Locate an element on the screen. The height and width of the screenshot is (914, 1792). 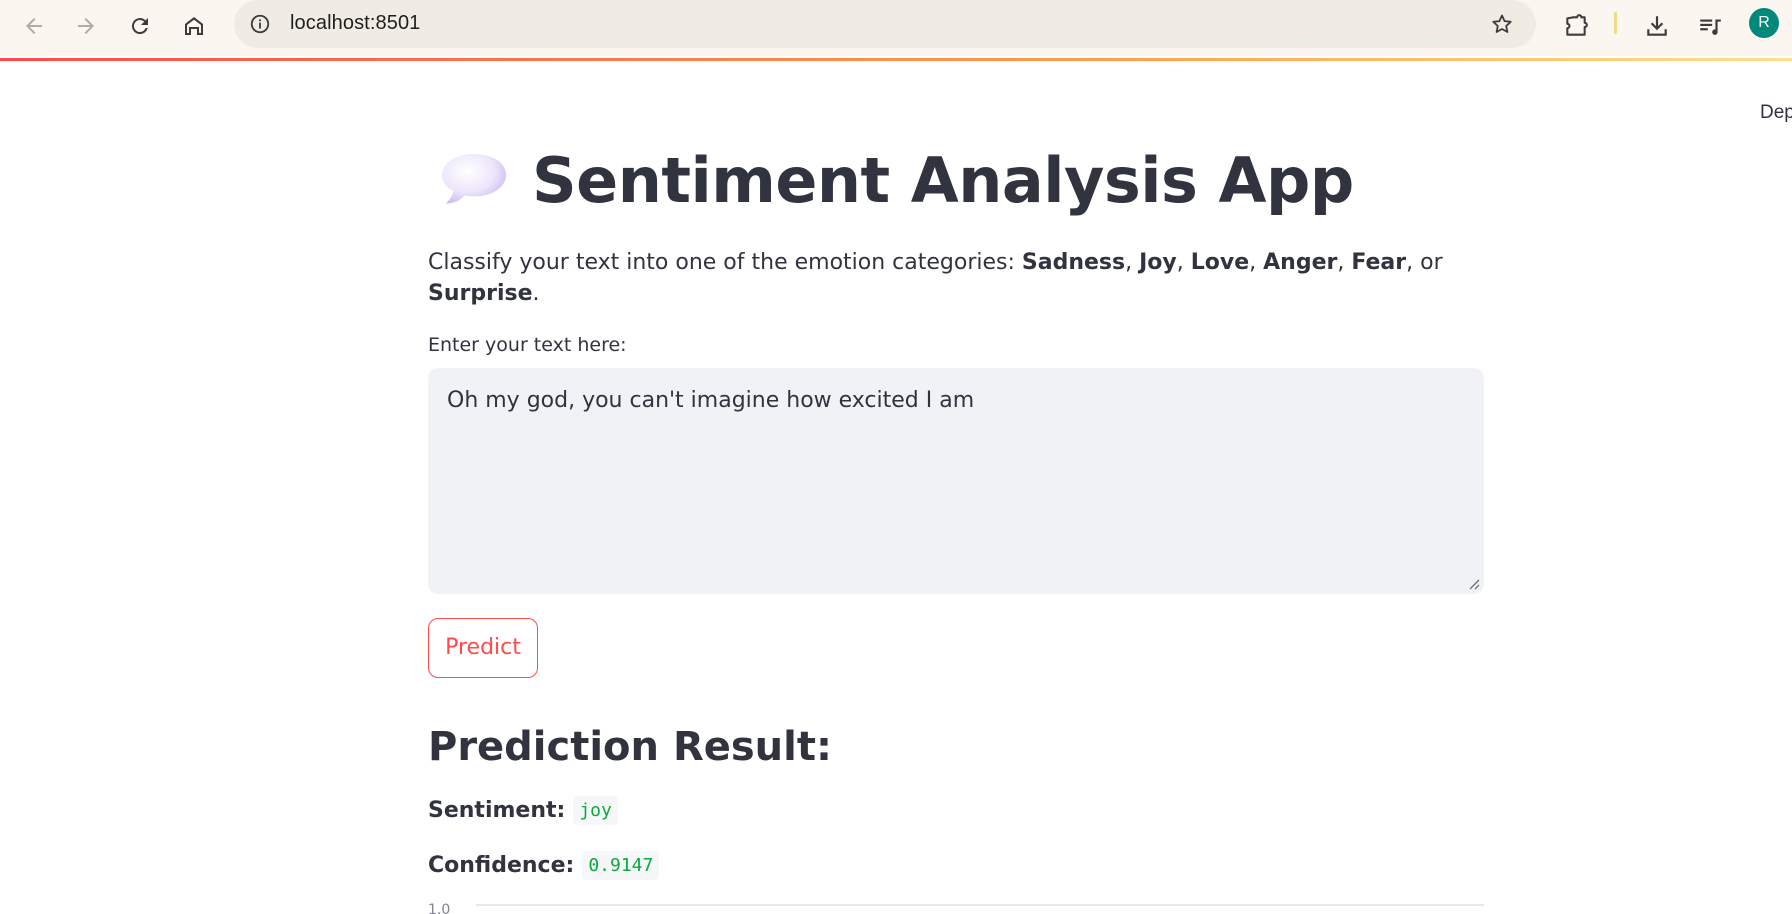
separator: , or is located at coordinates (1424, 262).